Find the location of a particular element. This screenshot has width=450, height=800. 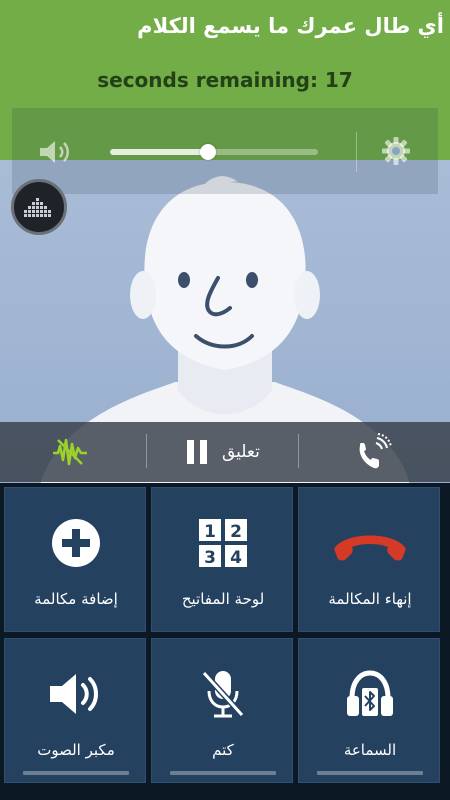

hold-label: تعليق is located at coordinates (241, 452).